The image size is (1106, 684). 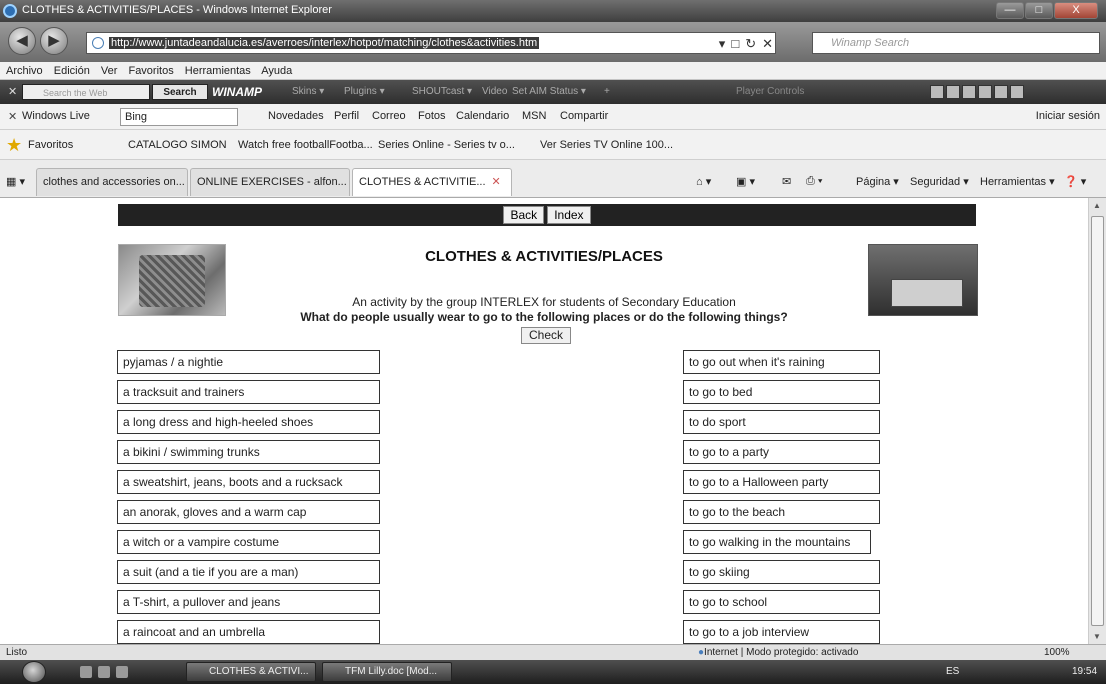 What do you see at coordinates (248, 542) in the screenshot?
I see `clothes-item: a witch or a vampire costume` at bounding box center [248, 542].